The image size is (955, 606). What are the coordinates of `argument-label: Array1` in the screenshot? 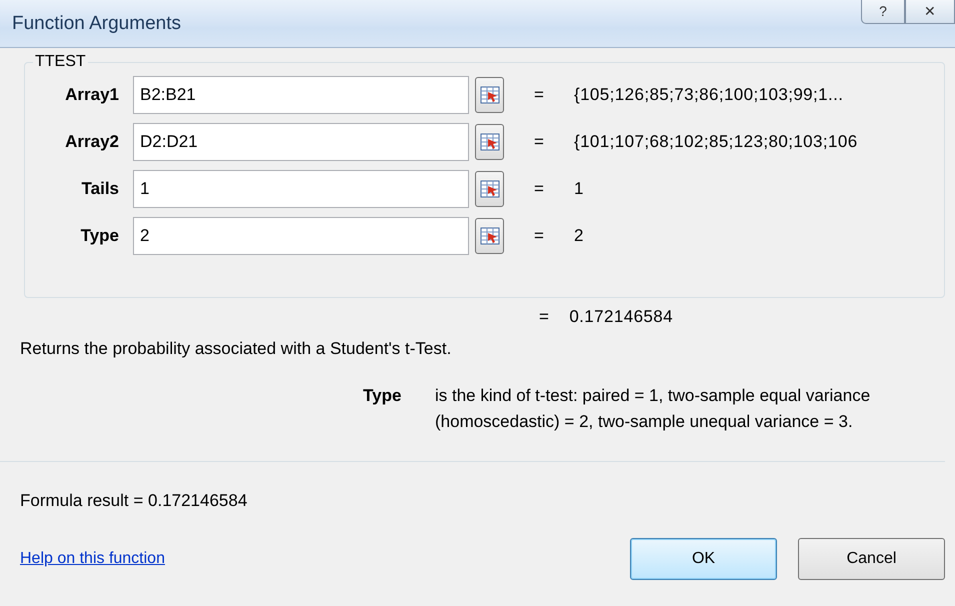 It's located at (92, 95).